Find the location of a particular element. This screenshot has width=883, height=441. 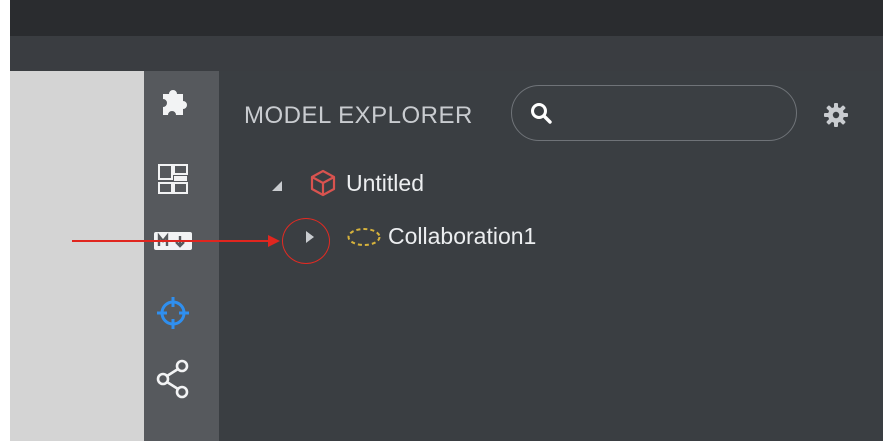

panel-title: MODEL EXPLORER is located at coordinates (358, 115).